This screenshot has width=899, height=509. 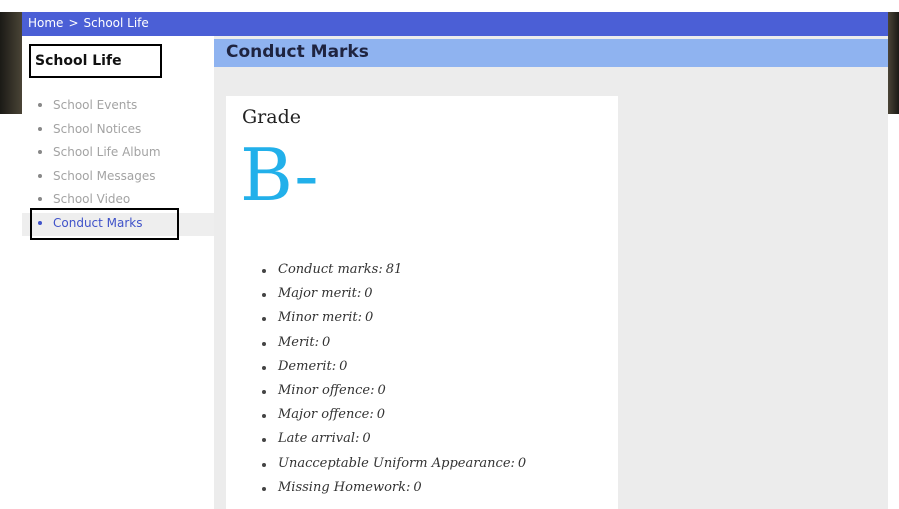 What do you see at coordinates (305, 366) in the screenshot?
I see `stat-key: Demerit` at bounding box center [305, 366].